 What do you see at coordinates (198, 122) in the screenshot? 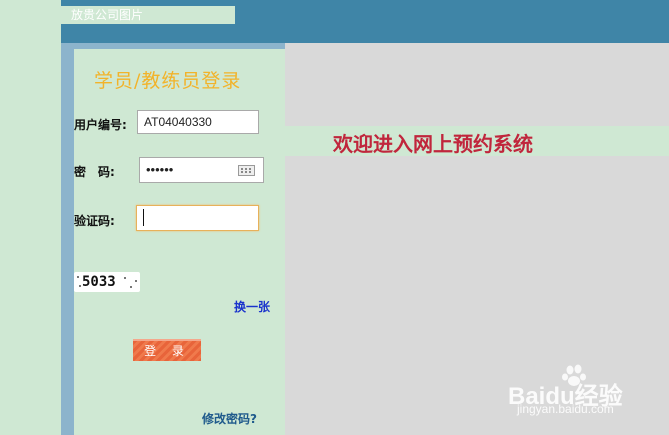
I see `user-id-input: AT04040330` at bounding box center [198, 122].